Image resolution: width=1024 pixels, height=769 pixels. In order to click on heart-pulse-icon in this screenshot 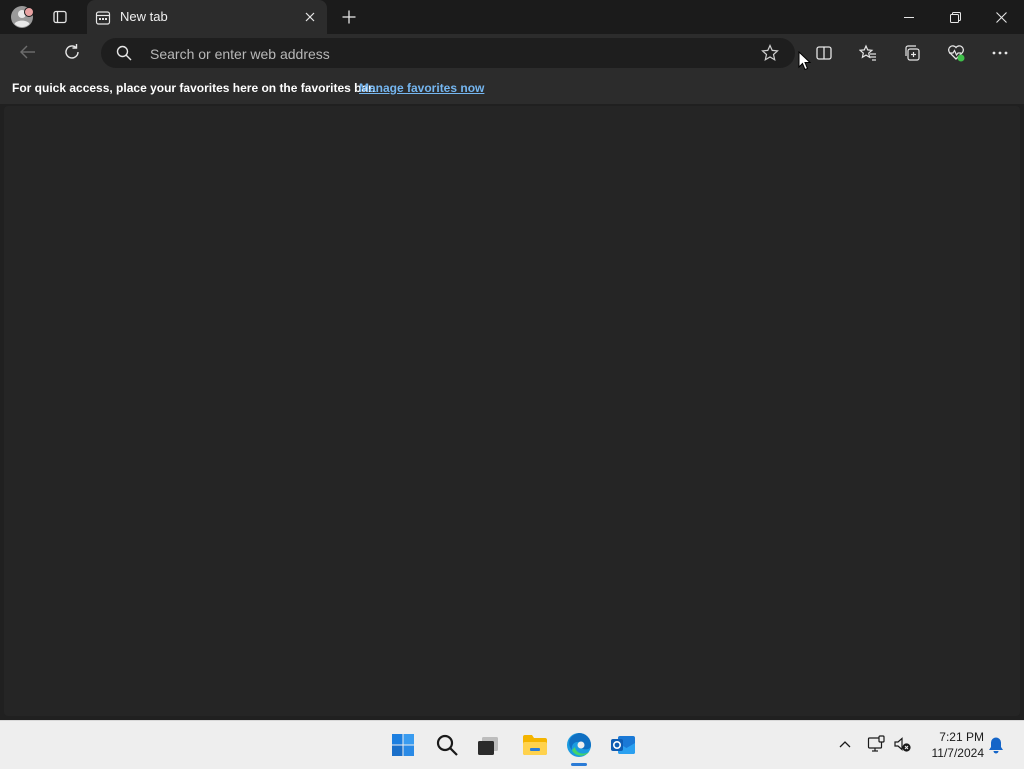, I will do `click(956, 53)`.